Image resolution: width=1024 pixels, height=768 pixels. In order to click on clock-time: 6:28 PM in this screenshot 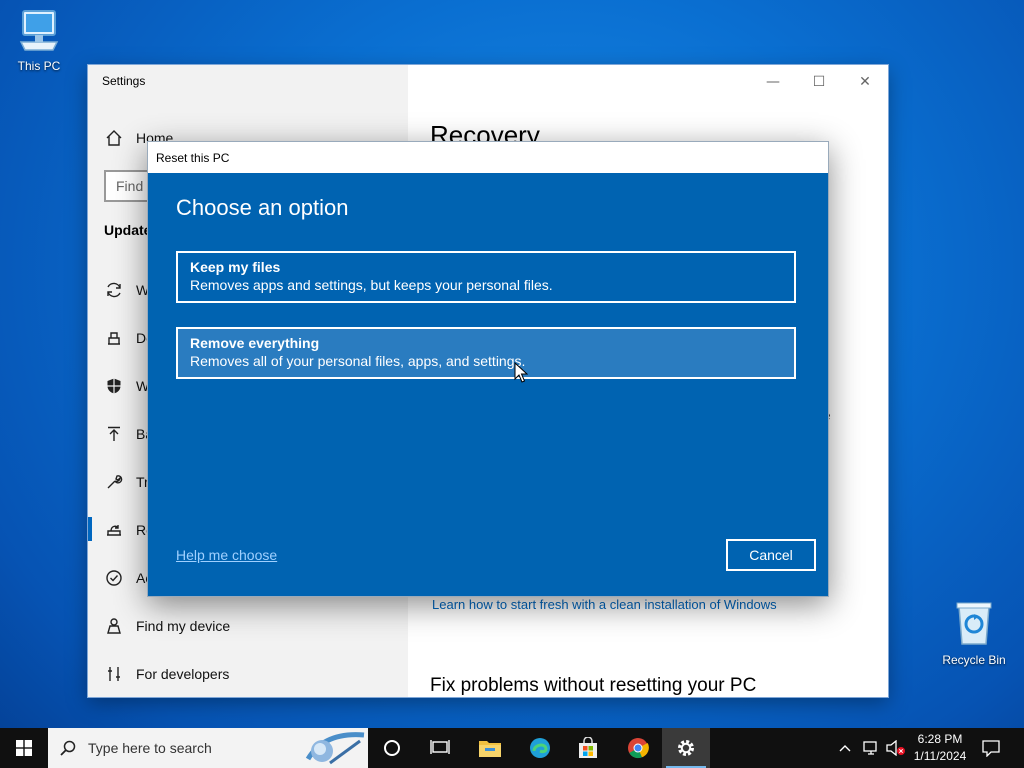, I will do `click(940, 739)`.